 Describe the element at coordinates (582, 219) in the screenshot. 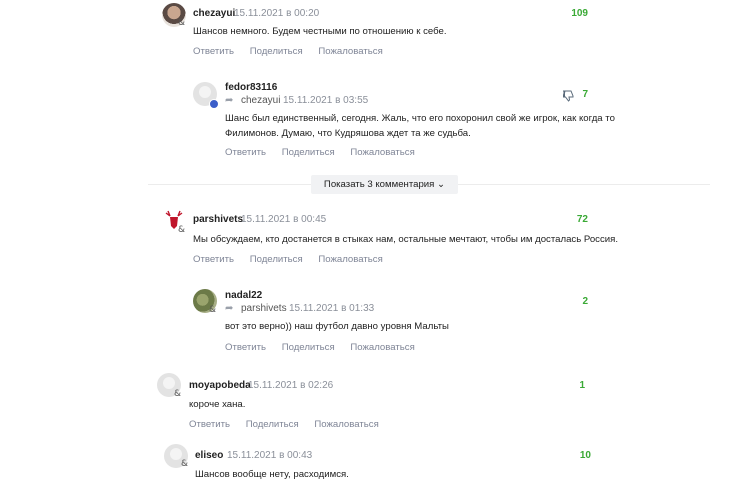

I see `comment-score: 72` at that location.